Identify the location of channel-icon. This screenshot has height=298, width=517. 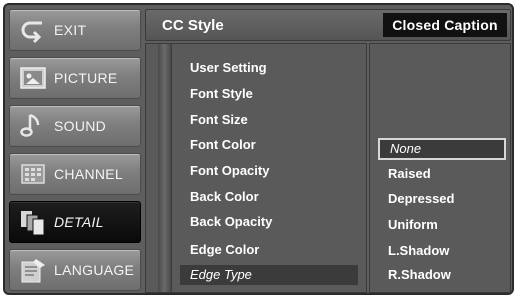
(33, 174).